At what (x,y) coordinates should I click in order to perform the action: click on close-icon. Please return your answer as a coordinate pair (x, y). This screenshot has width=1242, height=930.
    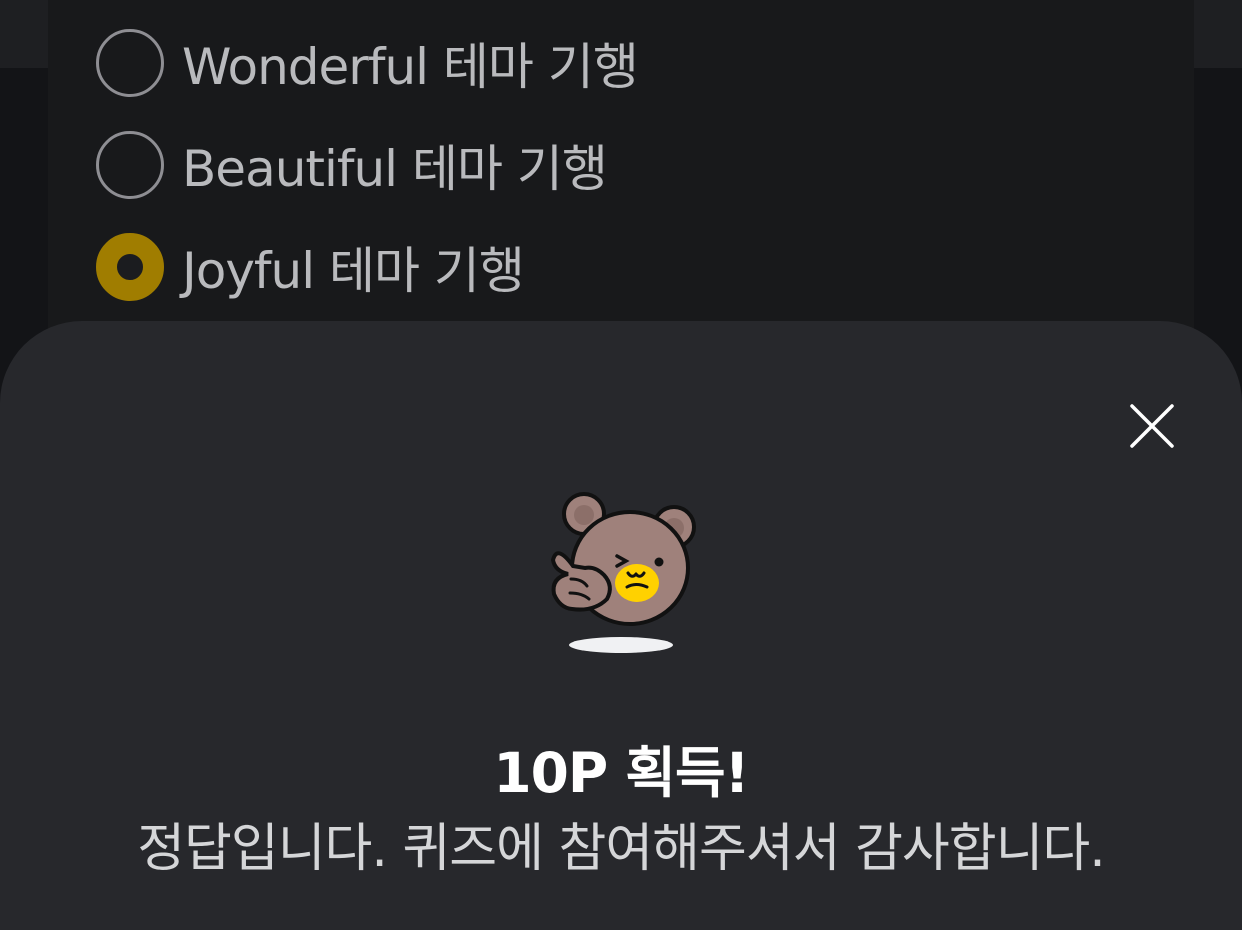
    Looking at the image, I should click on (1152, 426).